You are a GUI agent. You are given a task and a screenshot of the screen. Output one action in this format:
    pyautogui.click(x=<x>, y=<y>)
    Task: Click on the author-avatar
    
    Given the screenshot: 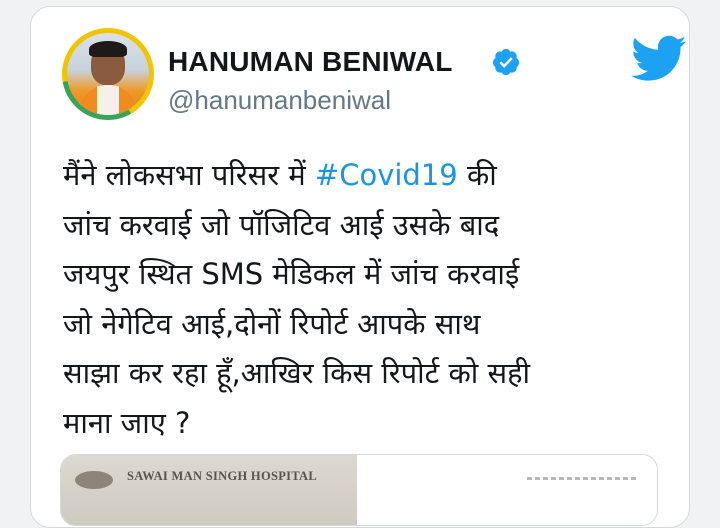 What is the action you would take?
    pyautogui.click(x=108, y=74)
    